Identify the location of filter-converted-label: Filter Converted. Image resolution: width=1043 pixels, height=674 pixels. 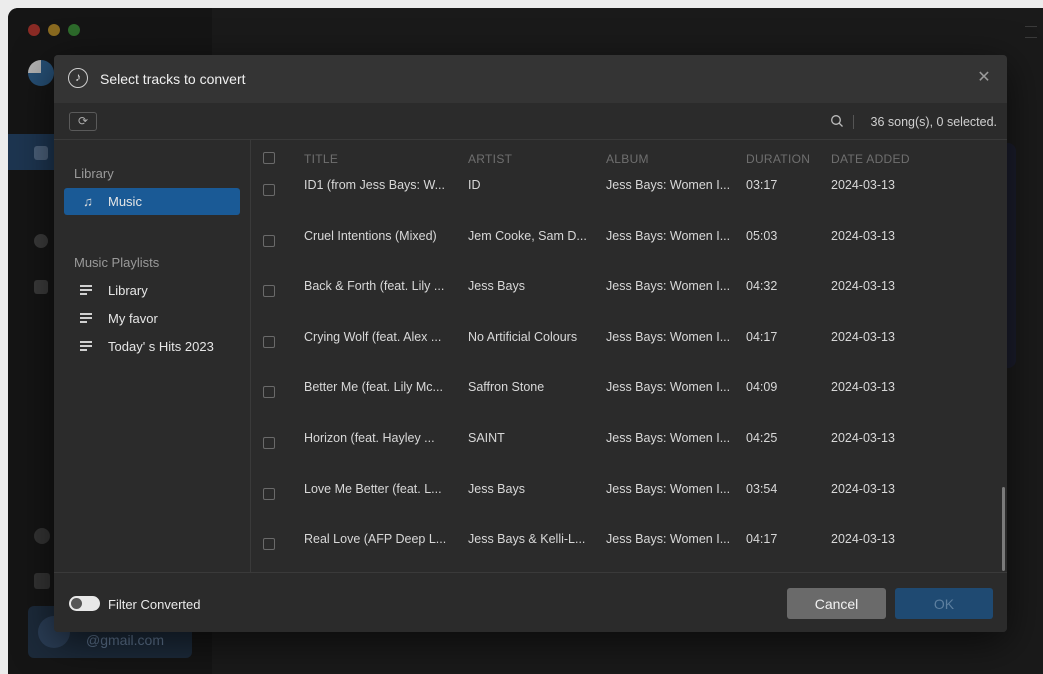
(154, 604).